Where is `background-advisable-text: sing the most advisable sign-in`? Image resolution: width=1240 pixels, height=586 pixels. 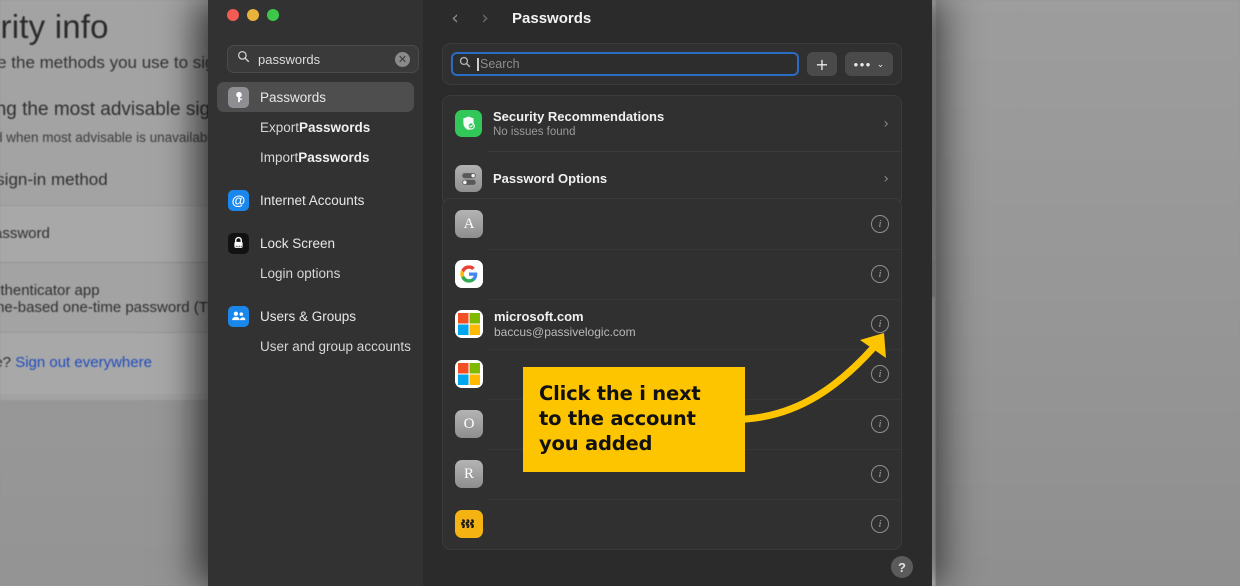 background-advisable-text: sing the most advisable sign-in is located at coordinates (121, 109).